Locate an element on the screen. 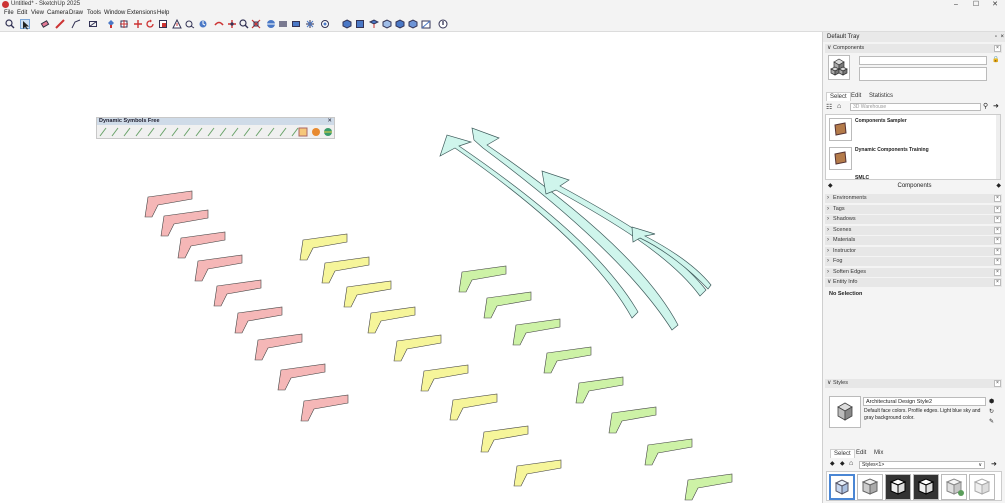  rectangle-icon is located at coordinates (93, 24).